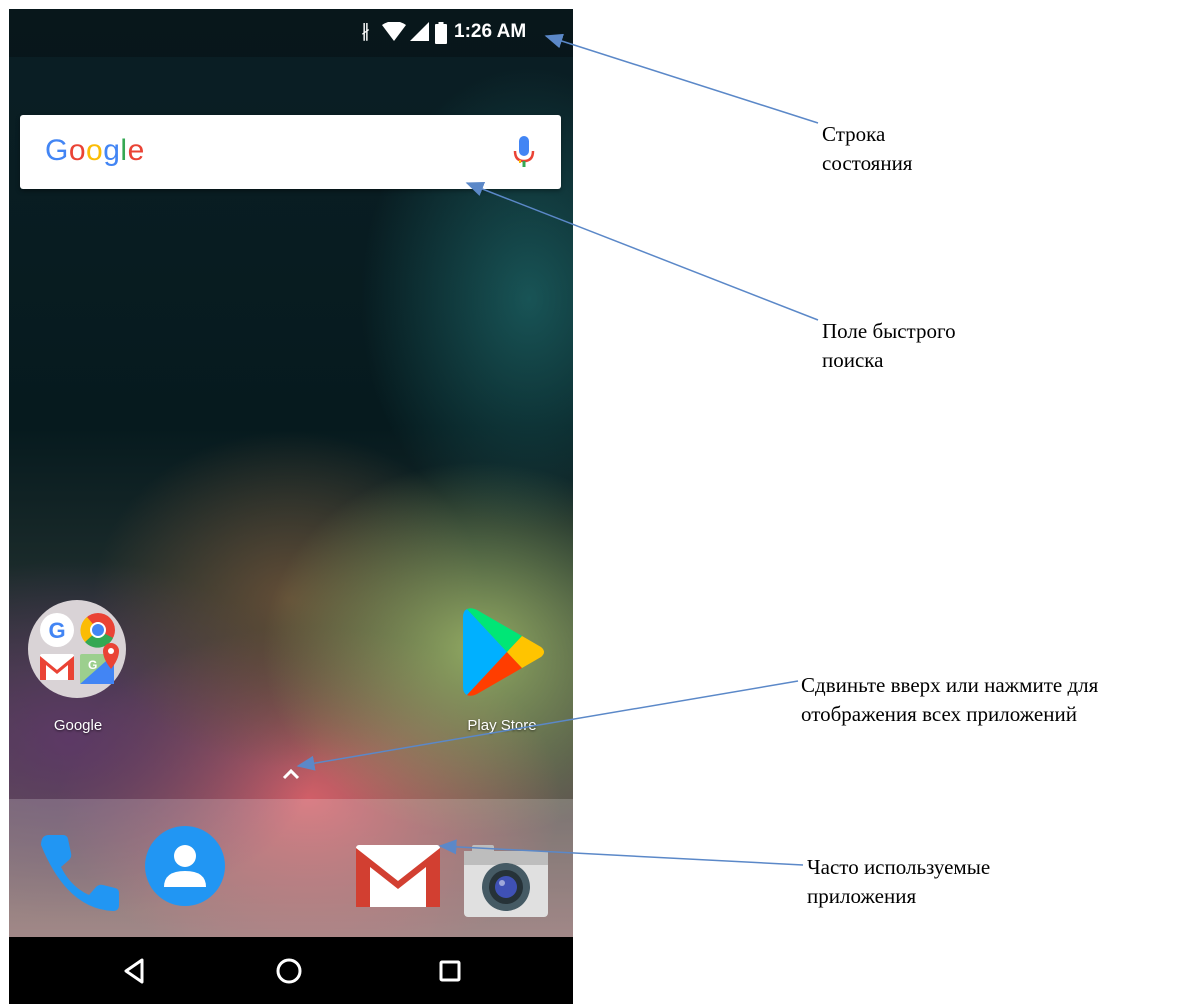 The height and width of the screenshot is (1004, 1183). What do you see at coordinates (889, 331) in the screenshot?
I see `callout-line: Поле быстрого` at bounding box center [889, 331].